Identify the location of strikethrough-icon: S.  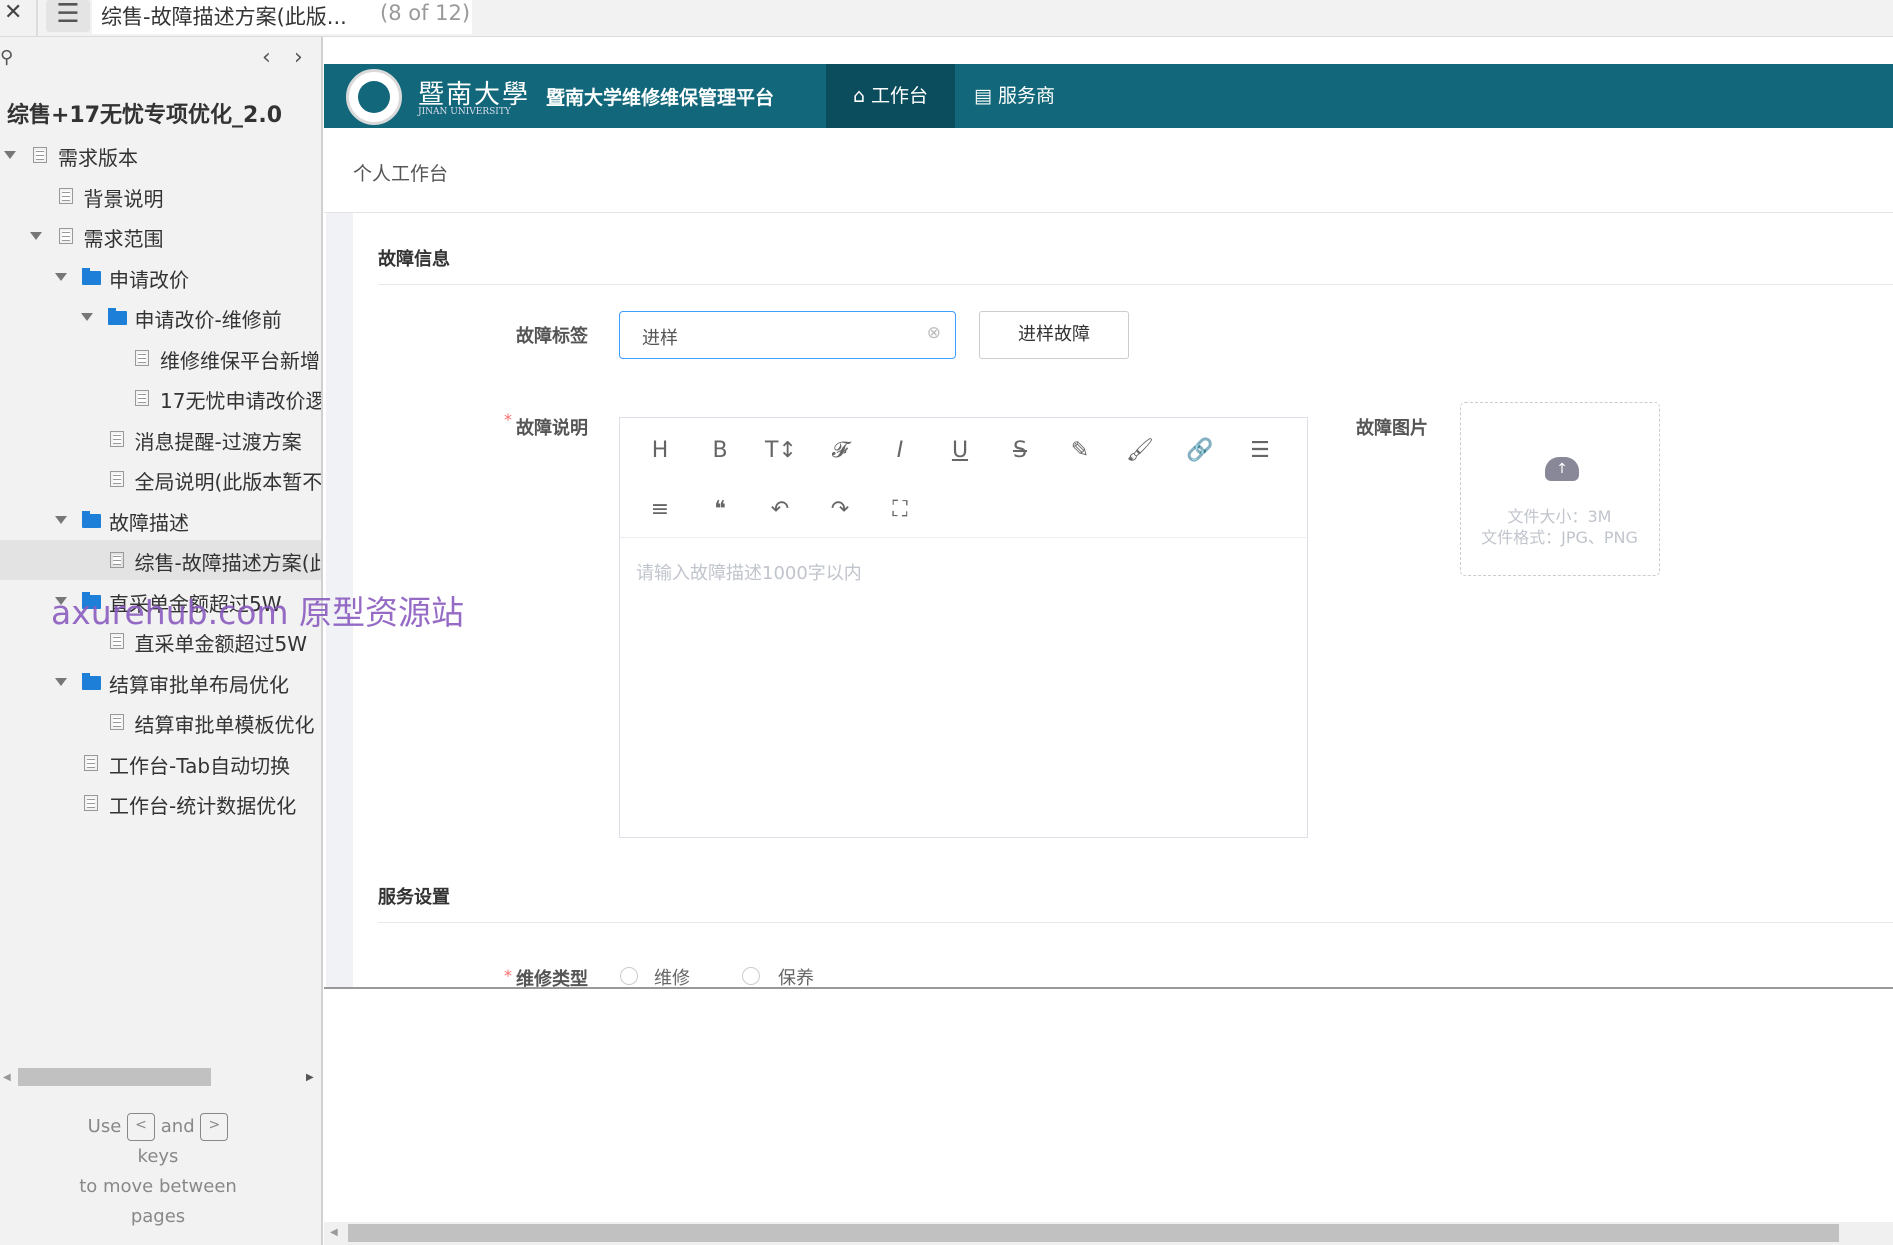
(1020, 450).